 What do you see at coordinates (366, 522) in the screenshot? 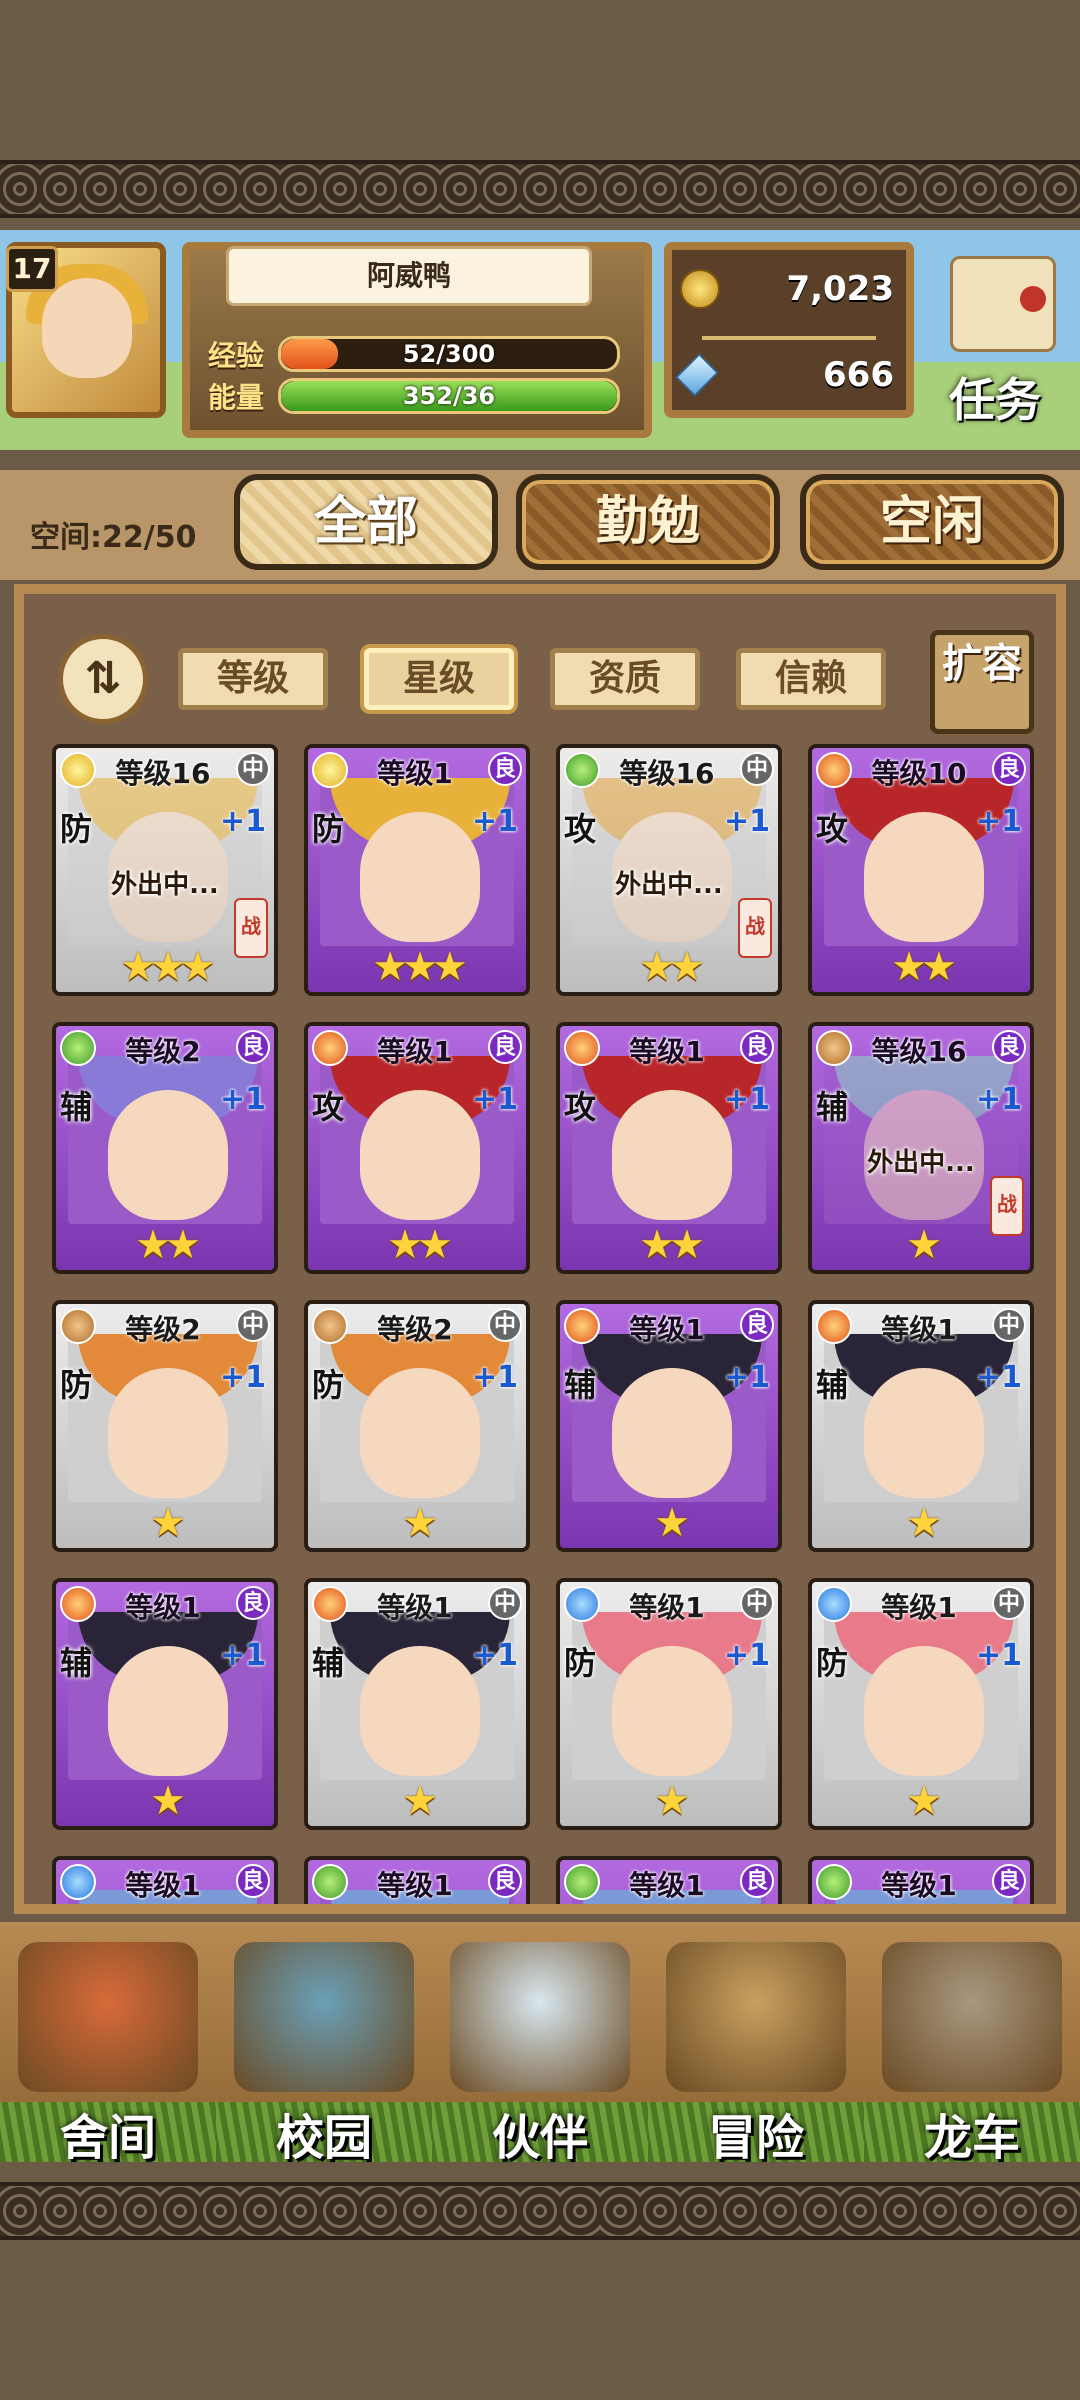
I see `tab-all: 全部` at bounding box center [366, 522].